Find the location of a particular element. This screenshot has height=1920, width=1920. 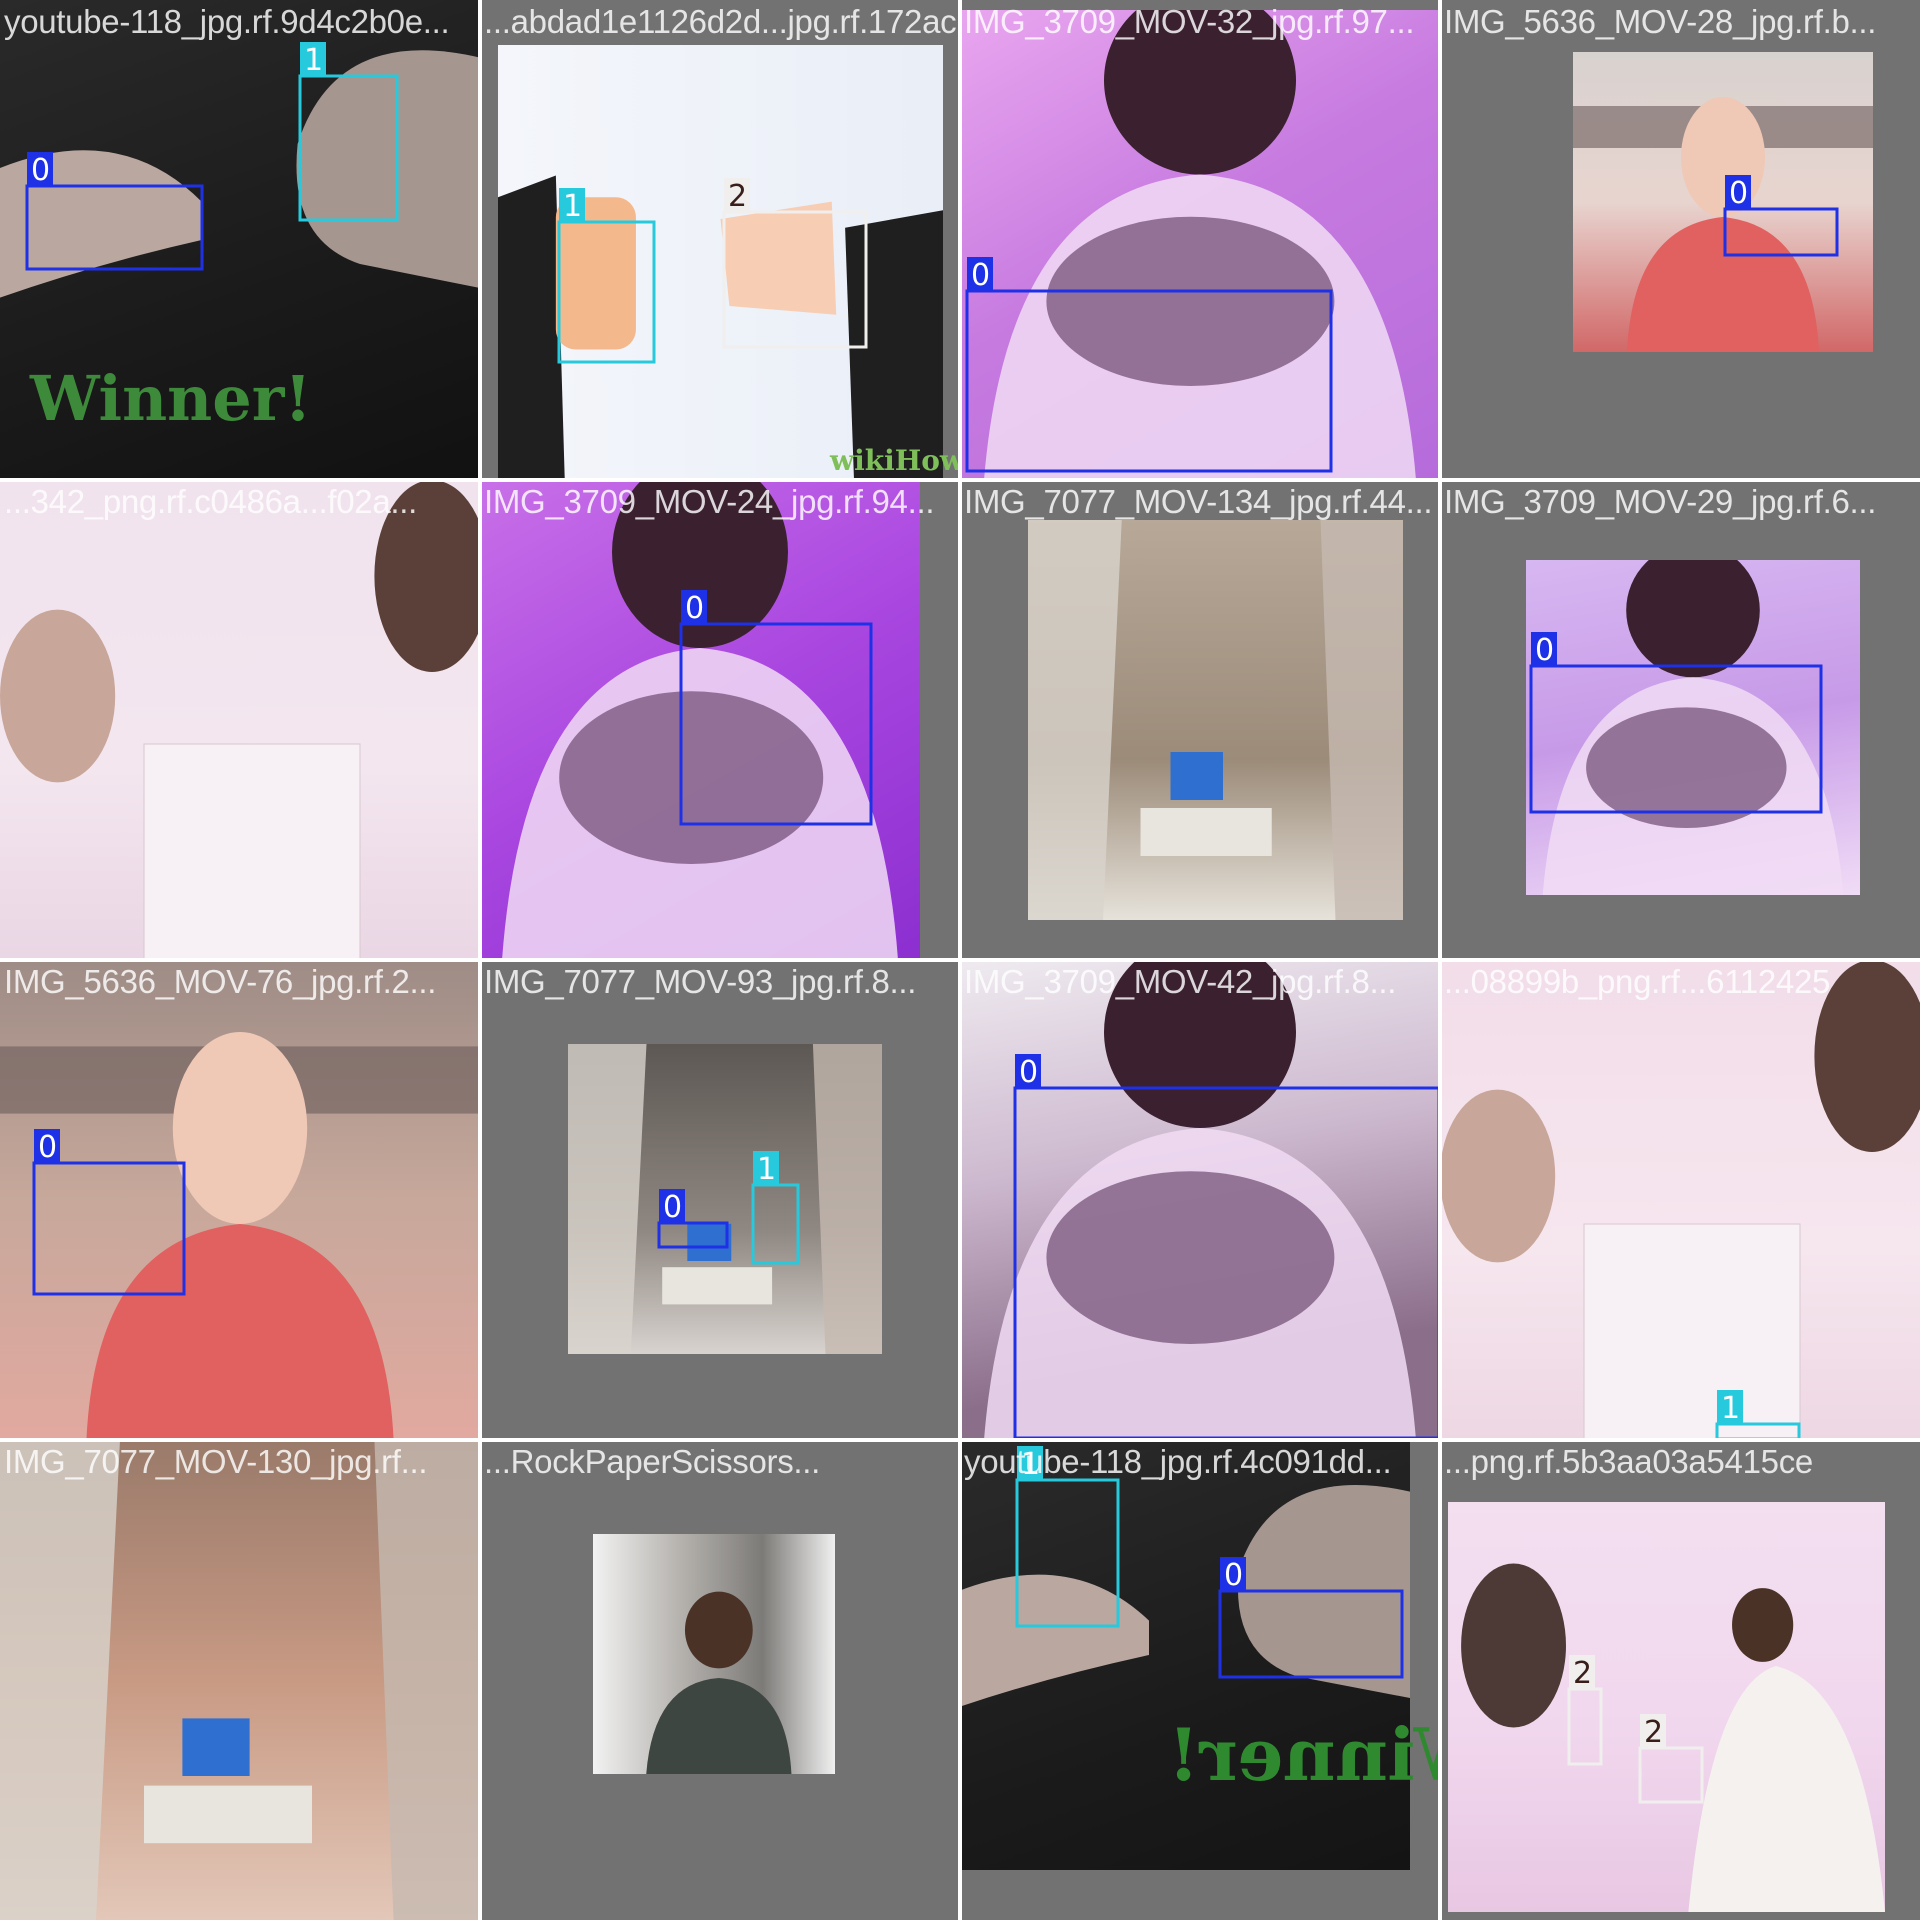

mosaic-tile: 2 2 ...png.rf.5b3aa03a5415ce is located at coordinates (1680, 1680).